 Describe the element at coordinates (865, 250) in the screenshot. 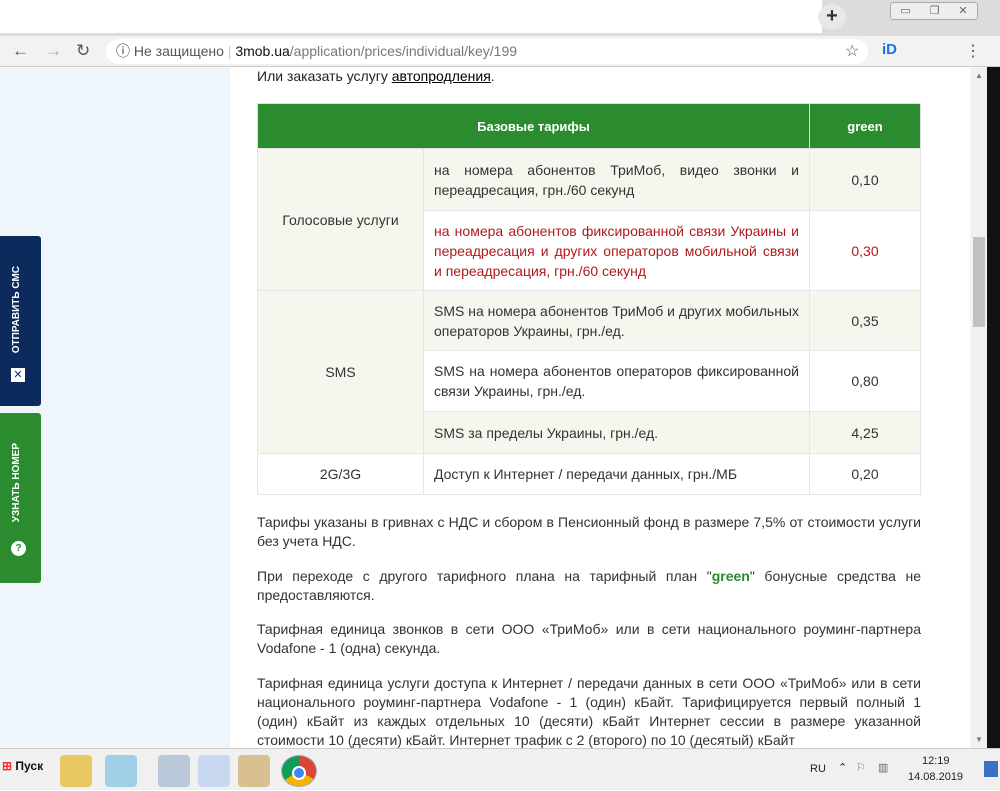

I see `value-cell: 0,30` at that location.